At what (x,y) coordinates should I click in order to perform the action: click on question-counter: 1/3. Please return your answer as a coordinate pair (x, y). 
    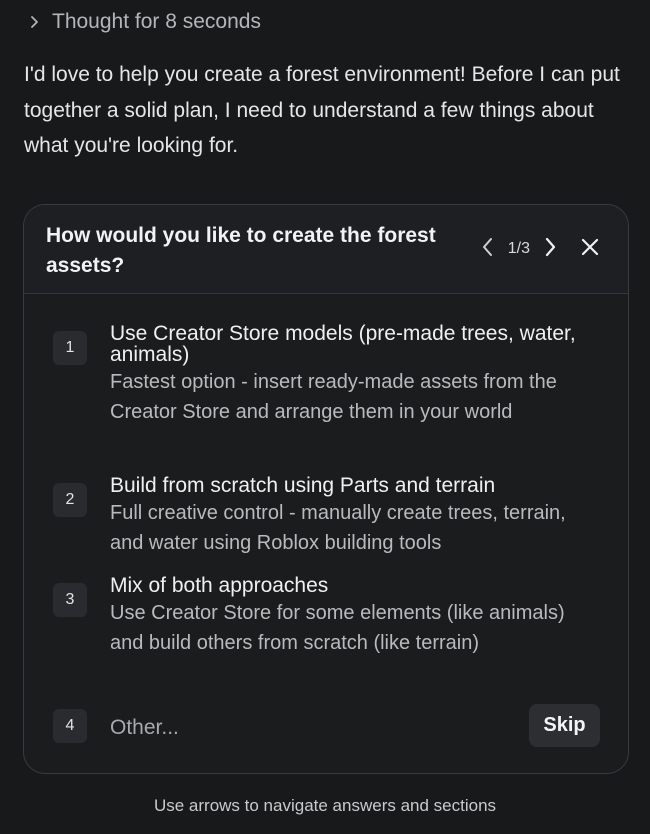
    Looking at the image, I should click on (518, 248).